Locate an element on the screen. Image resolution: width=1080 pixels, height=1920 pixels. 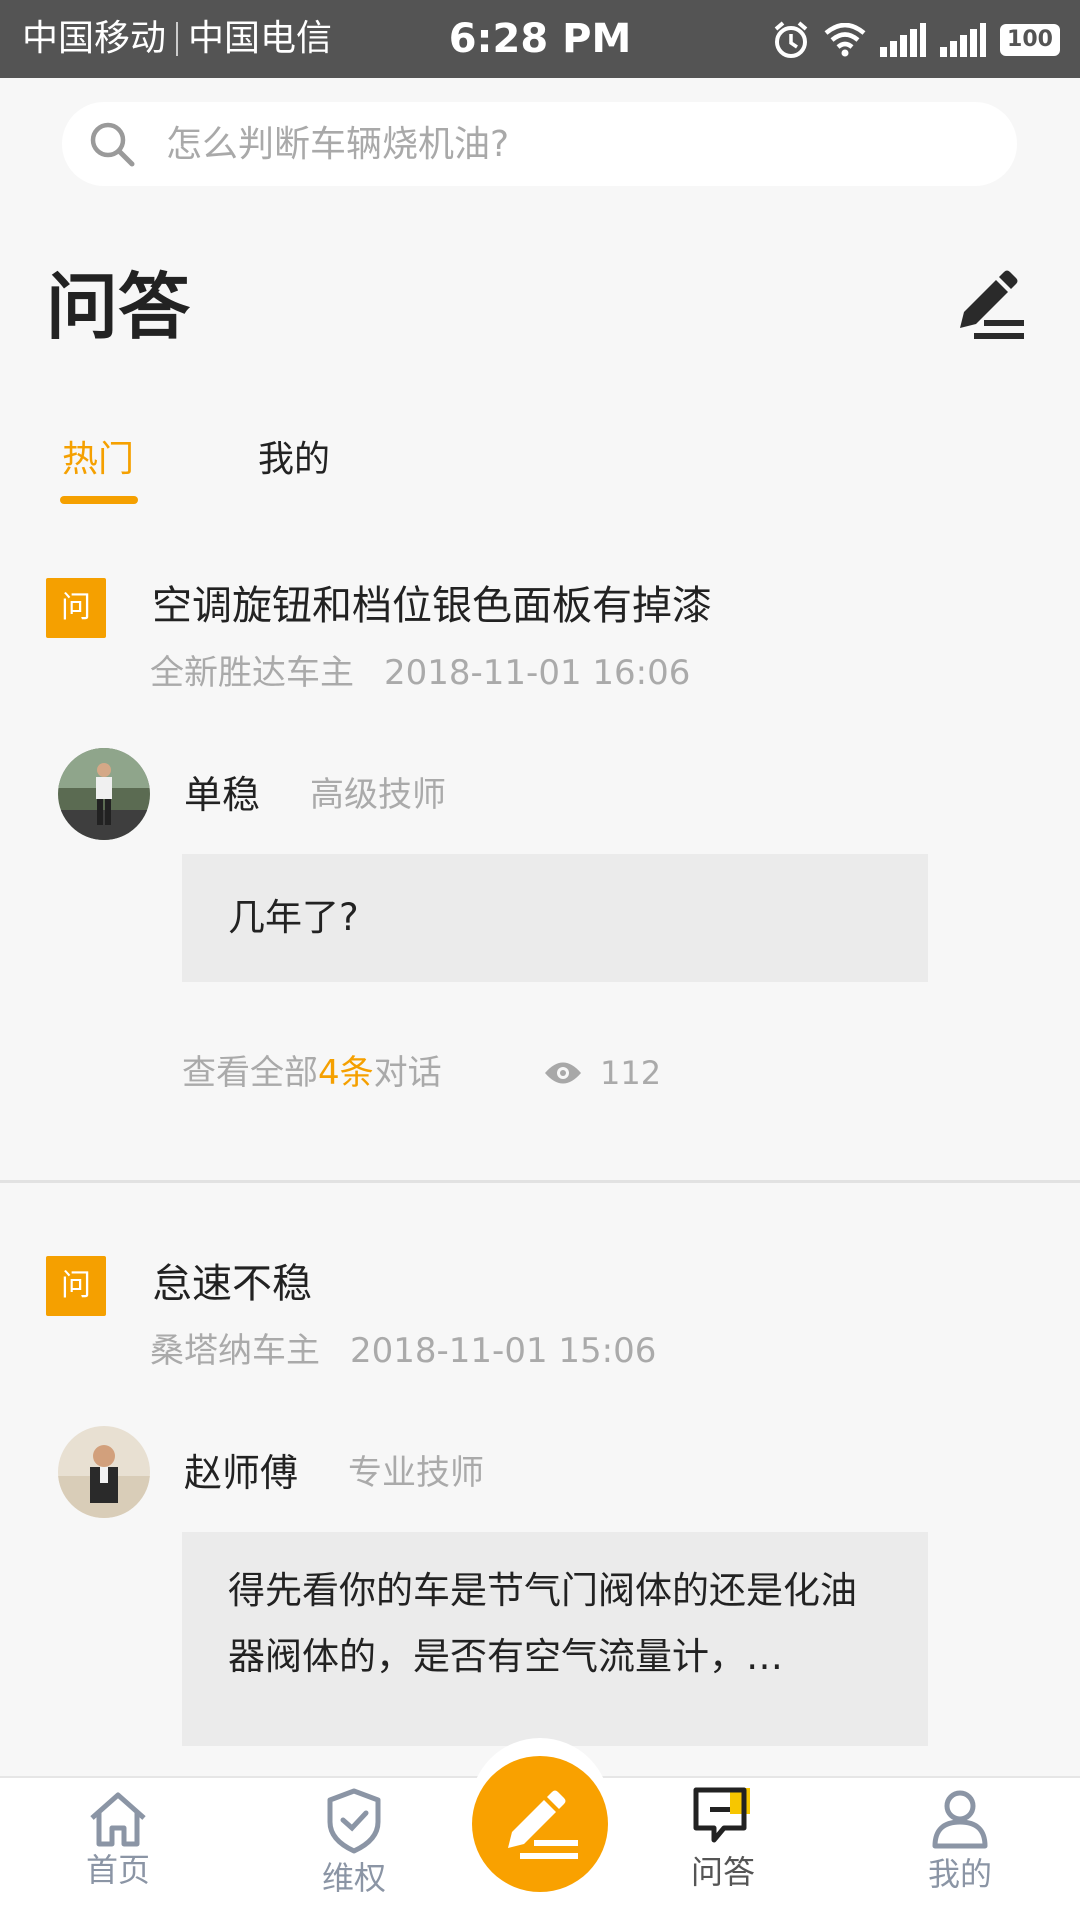
signal-1-icon is located at coordinates (903, 40).